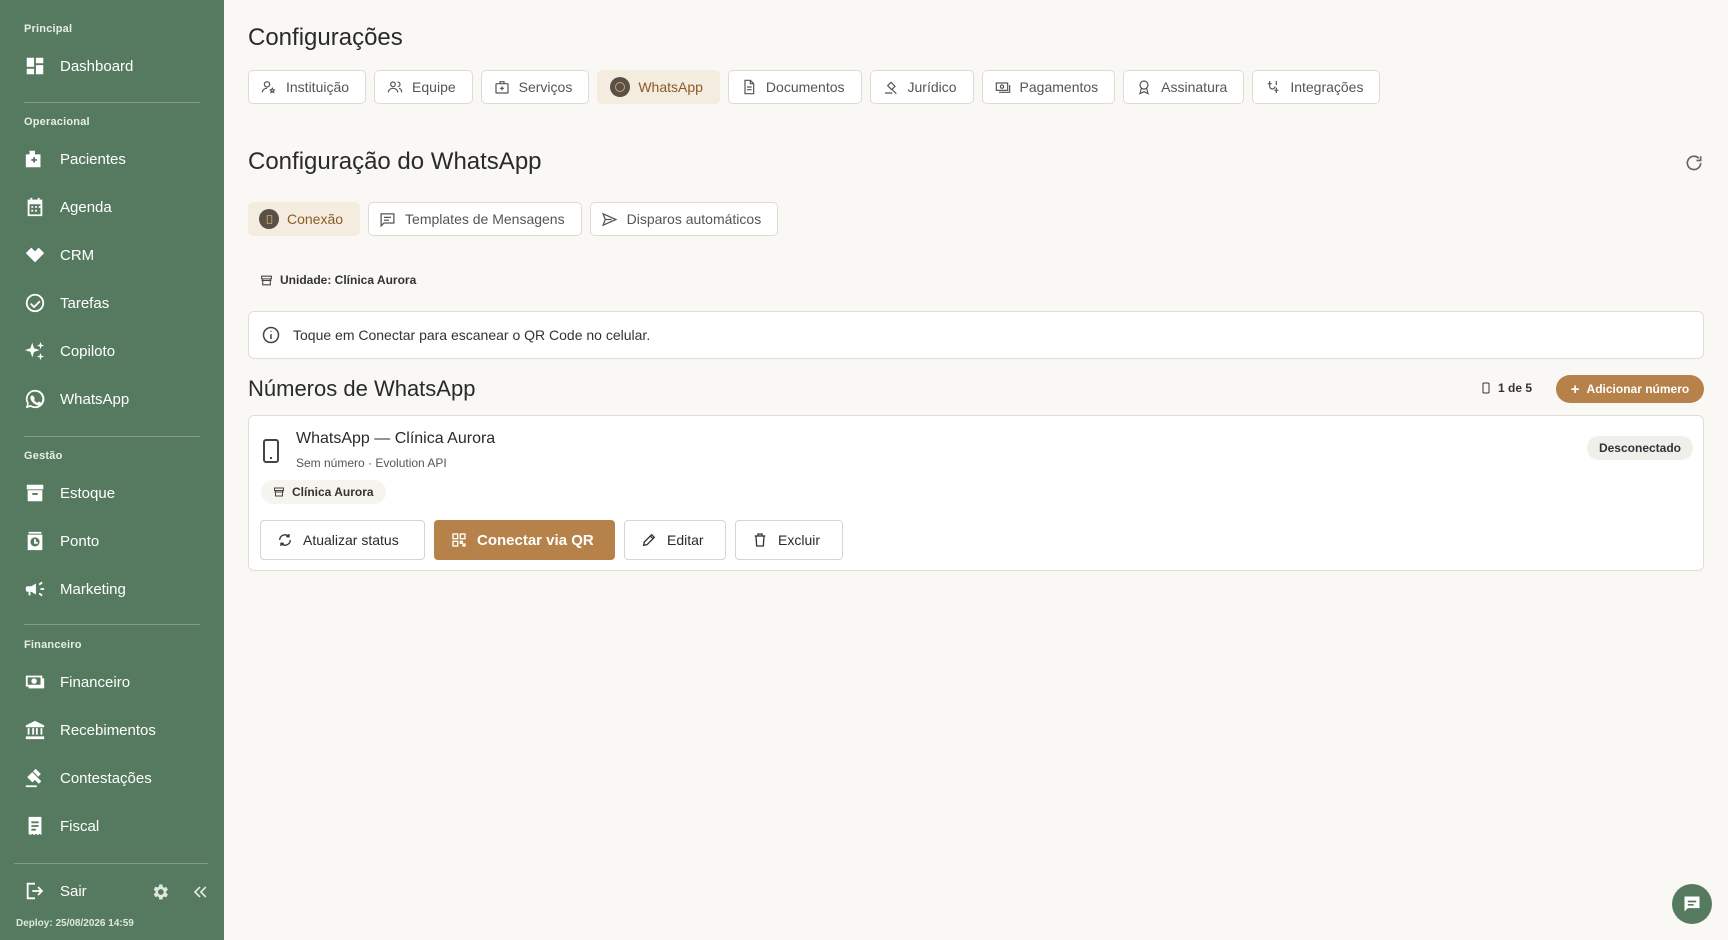 The image size is (1728, 940). What do you see at coordinates (307, 87) in the screenshot?
I see `tab-instituicao: Instituição` at bounding box center [307, 87].